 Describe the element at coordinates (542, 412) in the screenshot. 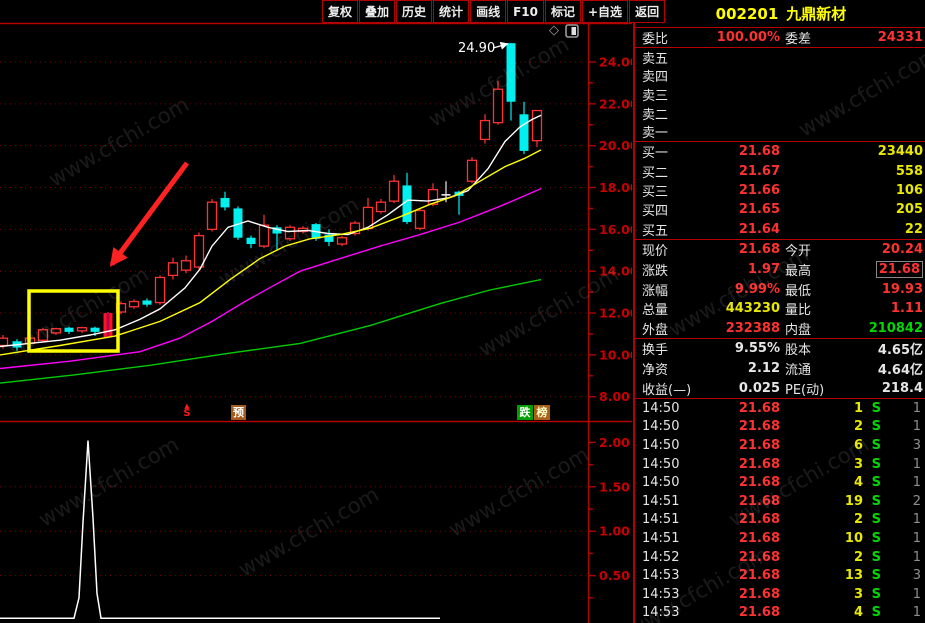

I see `bang-marker: 榜` at that location.